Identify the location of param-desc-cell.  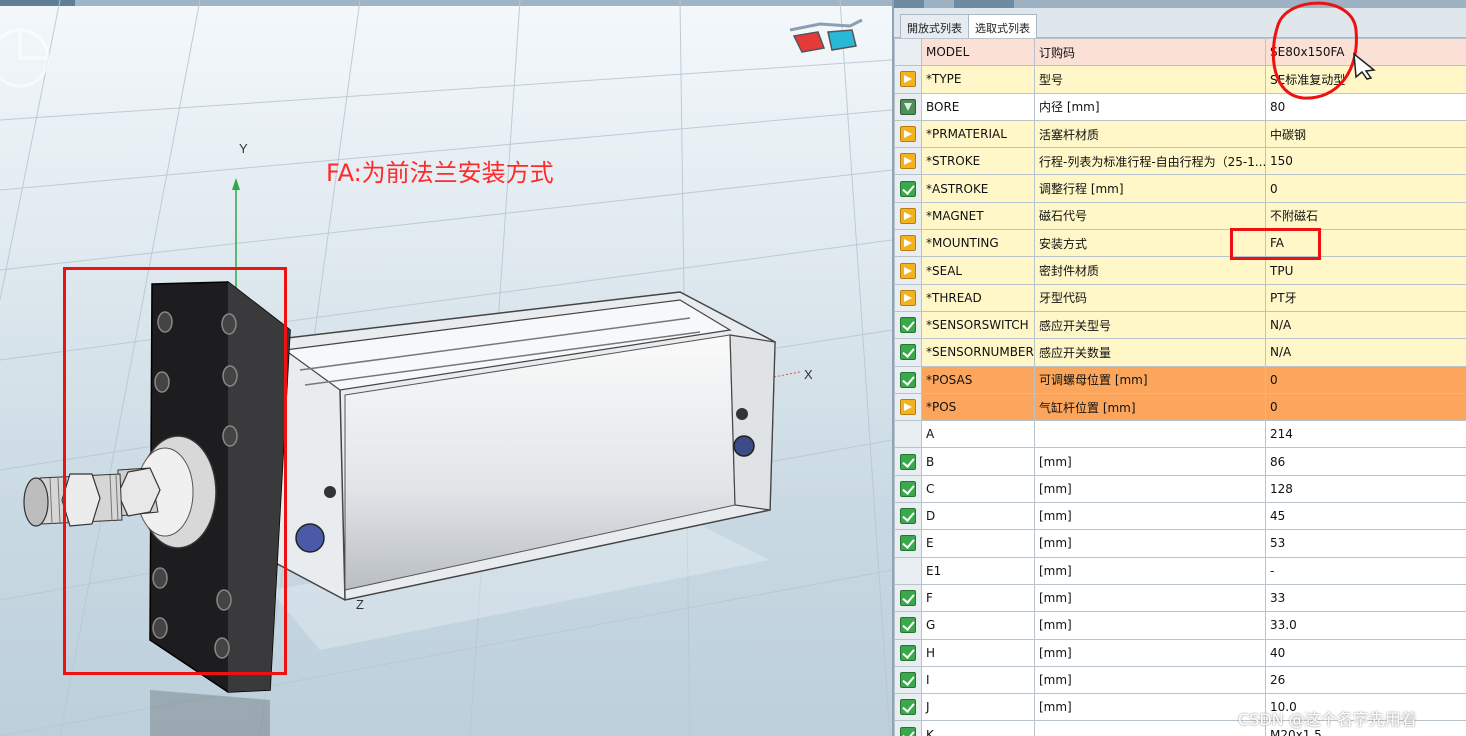
(1150, 434).